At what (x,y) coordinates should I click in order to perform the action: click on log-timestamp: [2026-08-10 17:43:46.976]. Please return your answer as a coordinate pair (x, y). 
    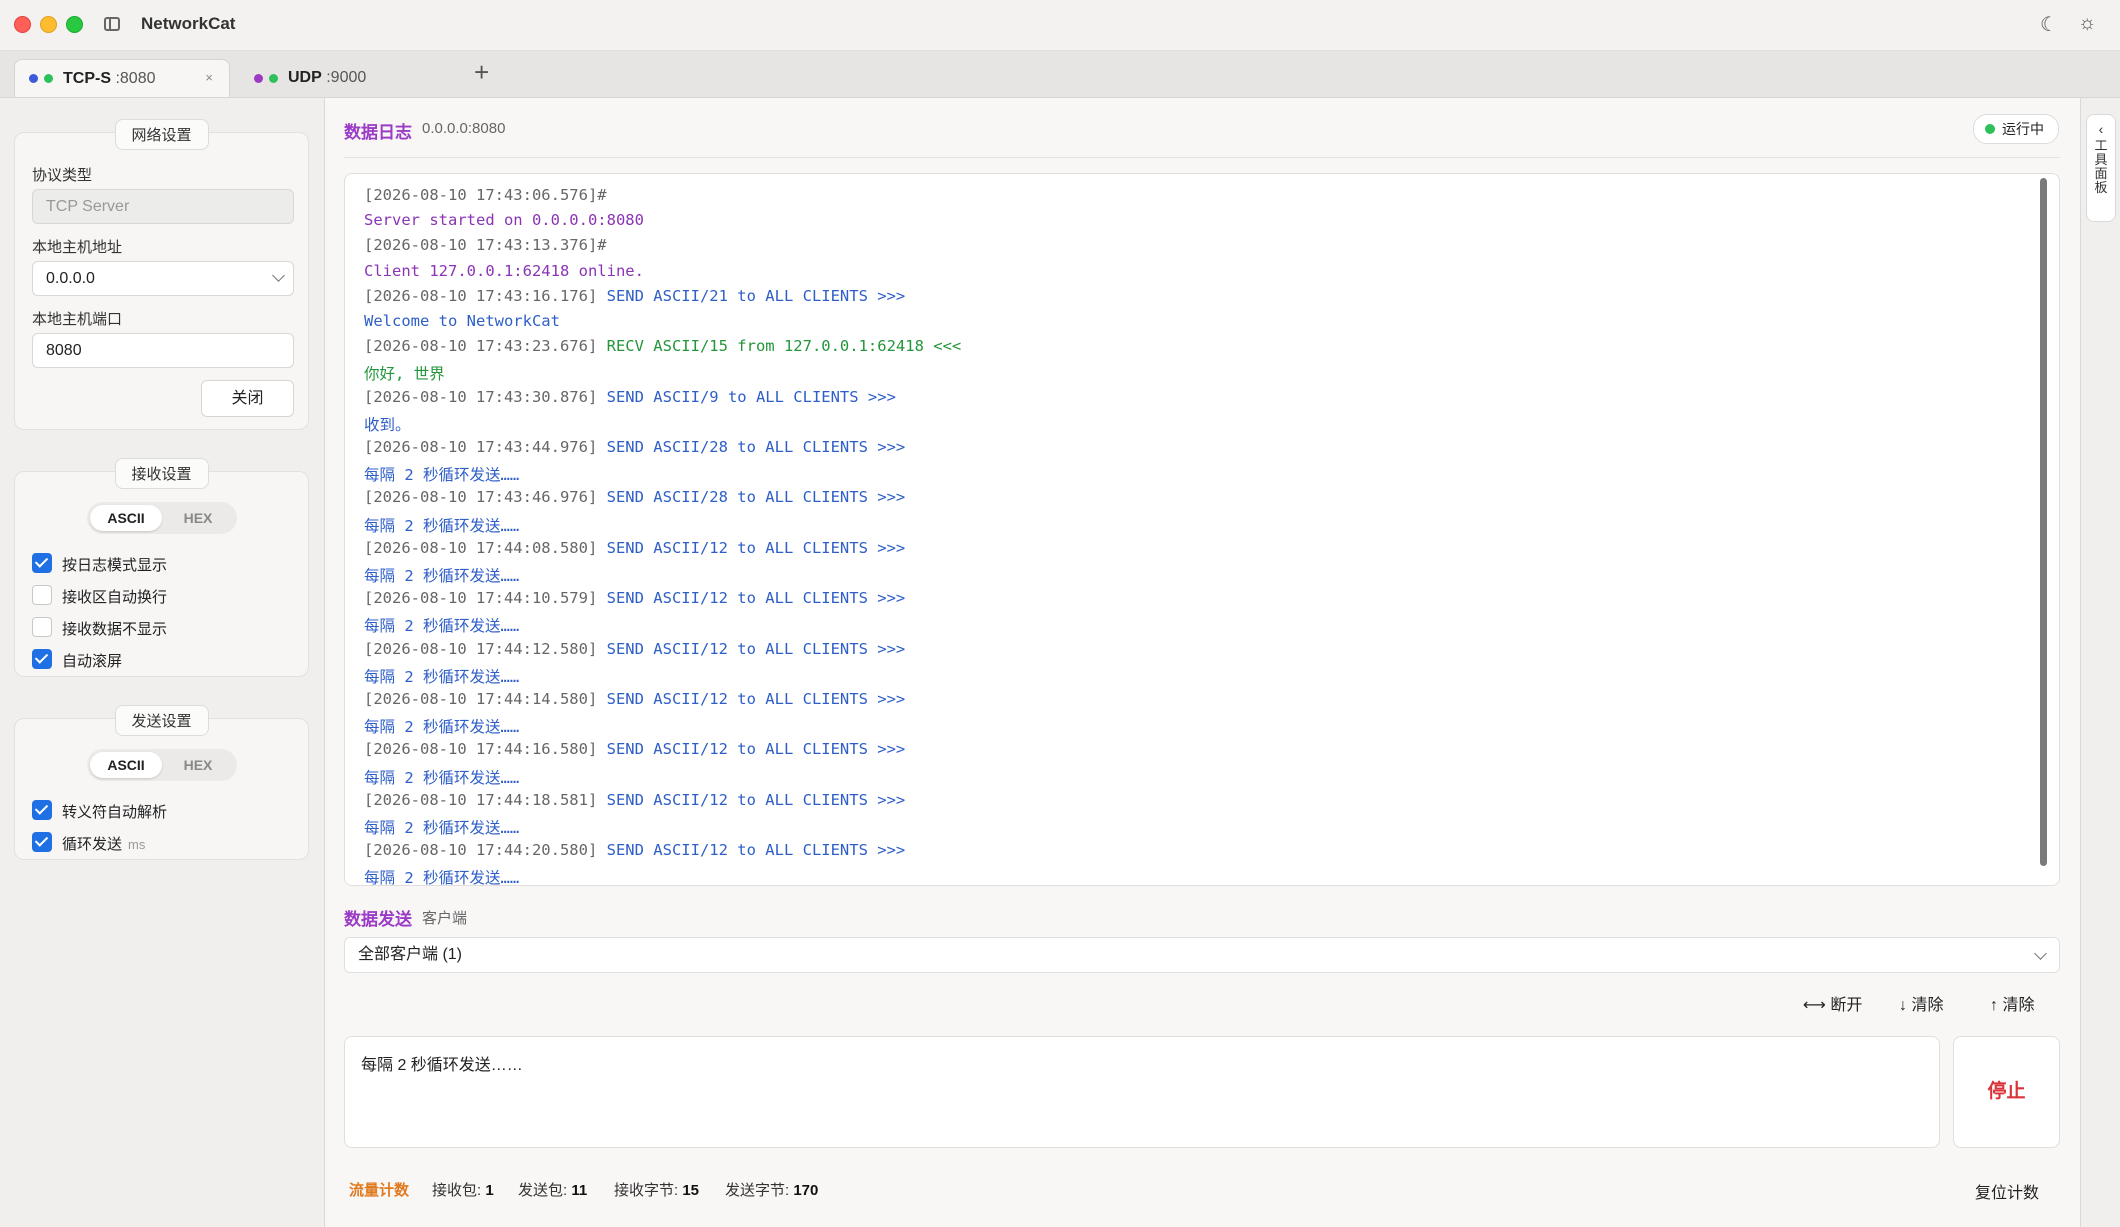
    Looking at the image, I should click on (481, 497).